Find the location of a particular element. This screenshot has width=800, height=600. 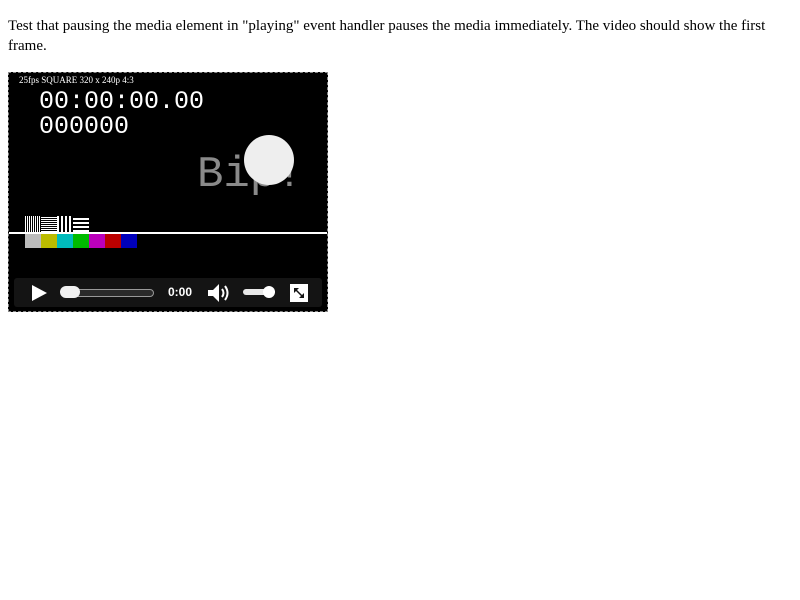

video-info-label: 25fps SQUARE 320 x 240p 4:3 is located at coordinates (76, 80).